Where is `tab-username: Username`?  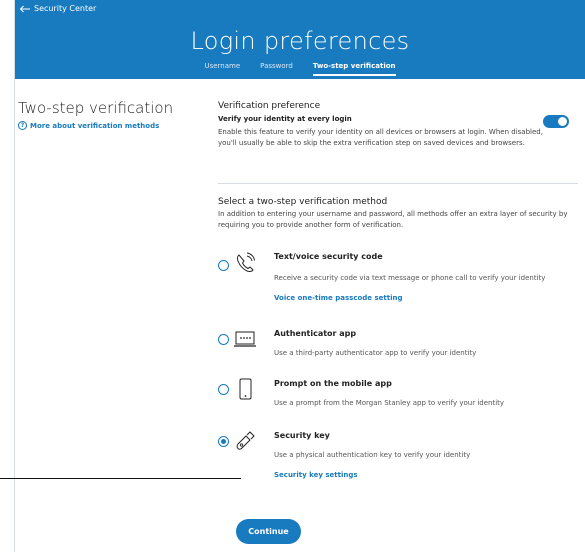
tab-username: Username is located at coordinates (222, 69).